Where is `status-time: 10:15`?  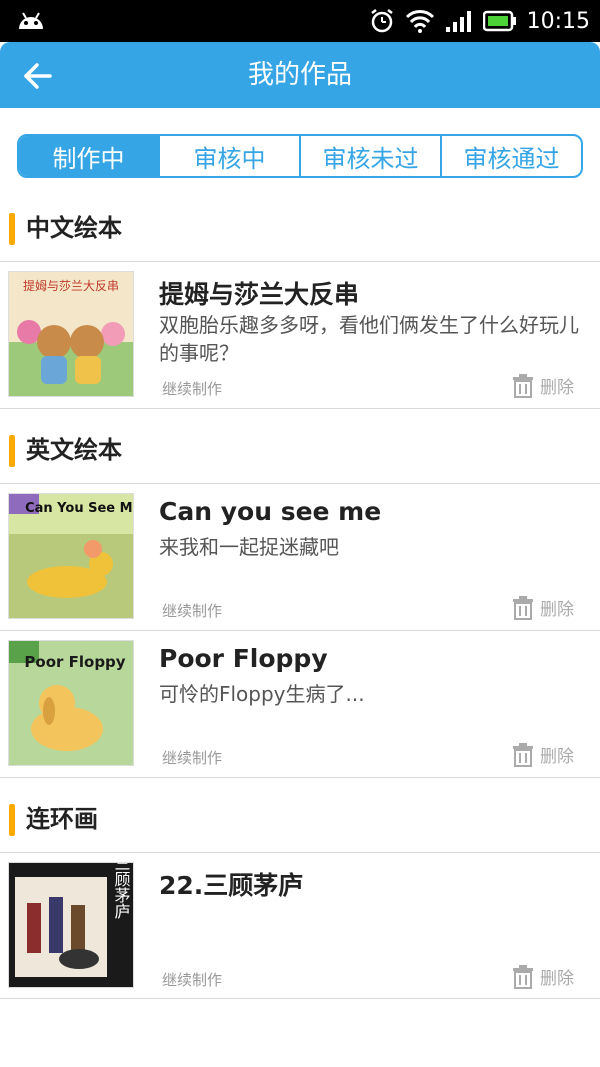
status-time: 10:15 is located at coordinates (558, 21).